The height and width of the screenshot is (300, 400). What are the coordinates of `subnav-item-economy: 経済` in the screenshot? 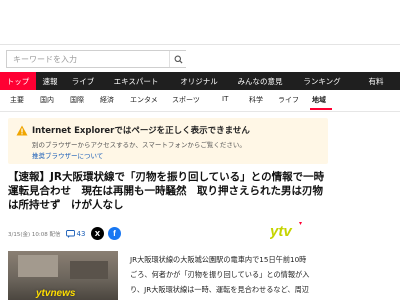 It's located at (107, 100).